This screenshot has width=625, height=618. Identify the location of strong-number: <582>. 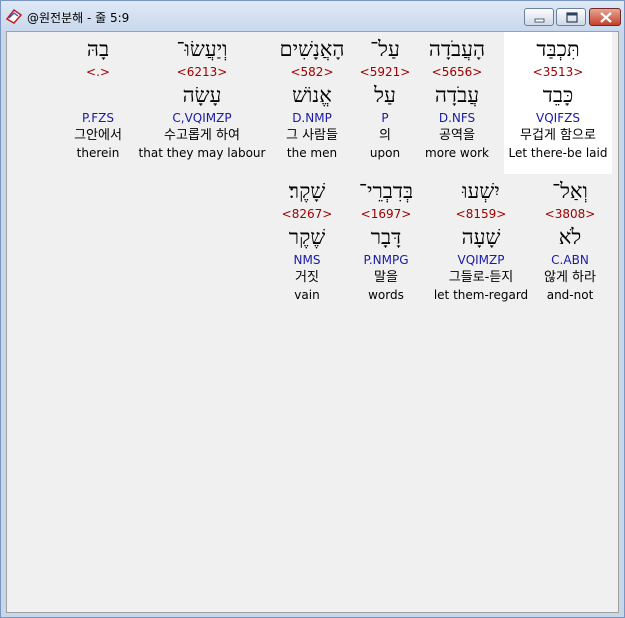
(312, 72).